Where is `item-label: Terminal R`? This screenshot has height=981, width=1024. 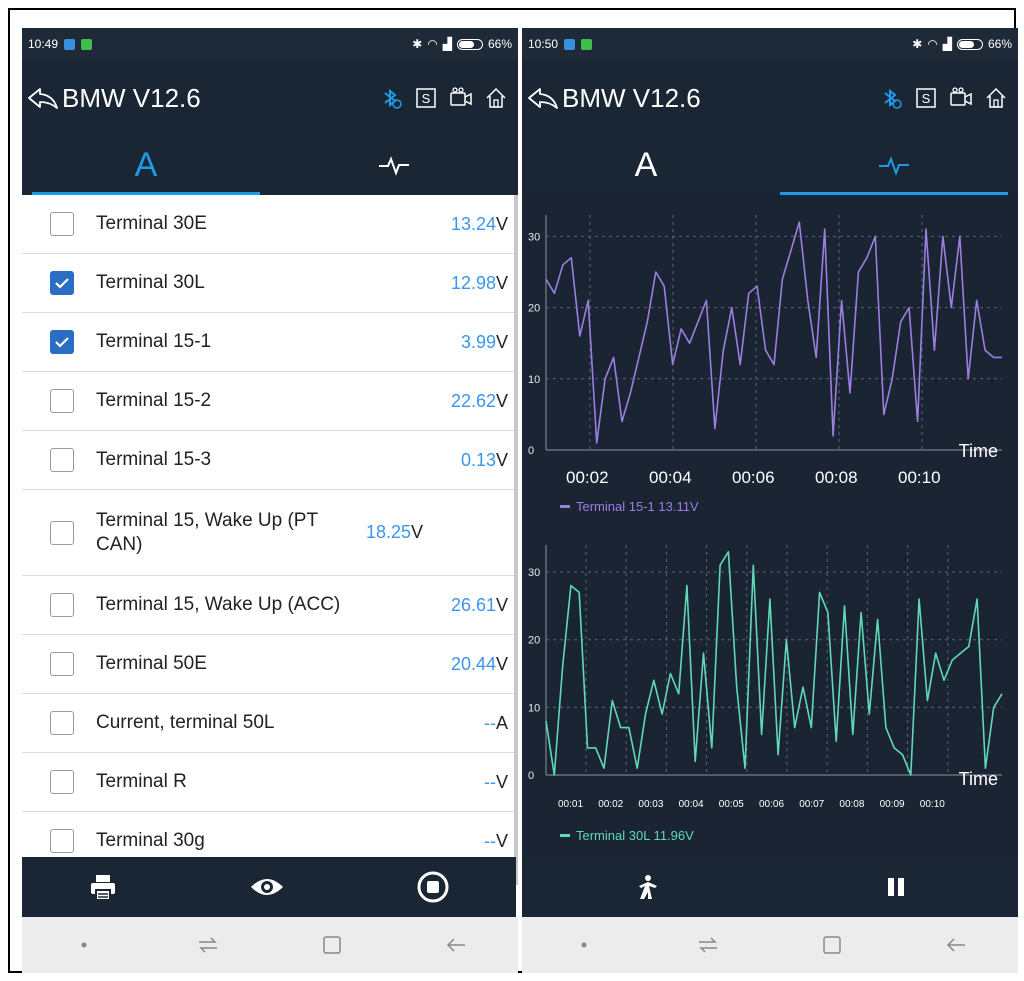
item-label: Terminal R is located at coordinates (141, 781).